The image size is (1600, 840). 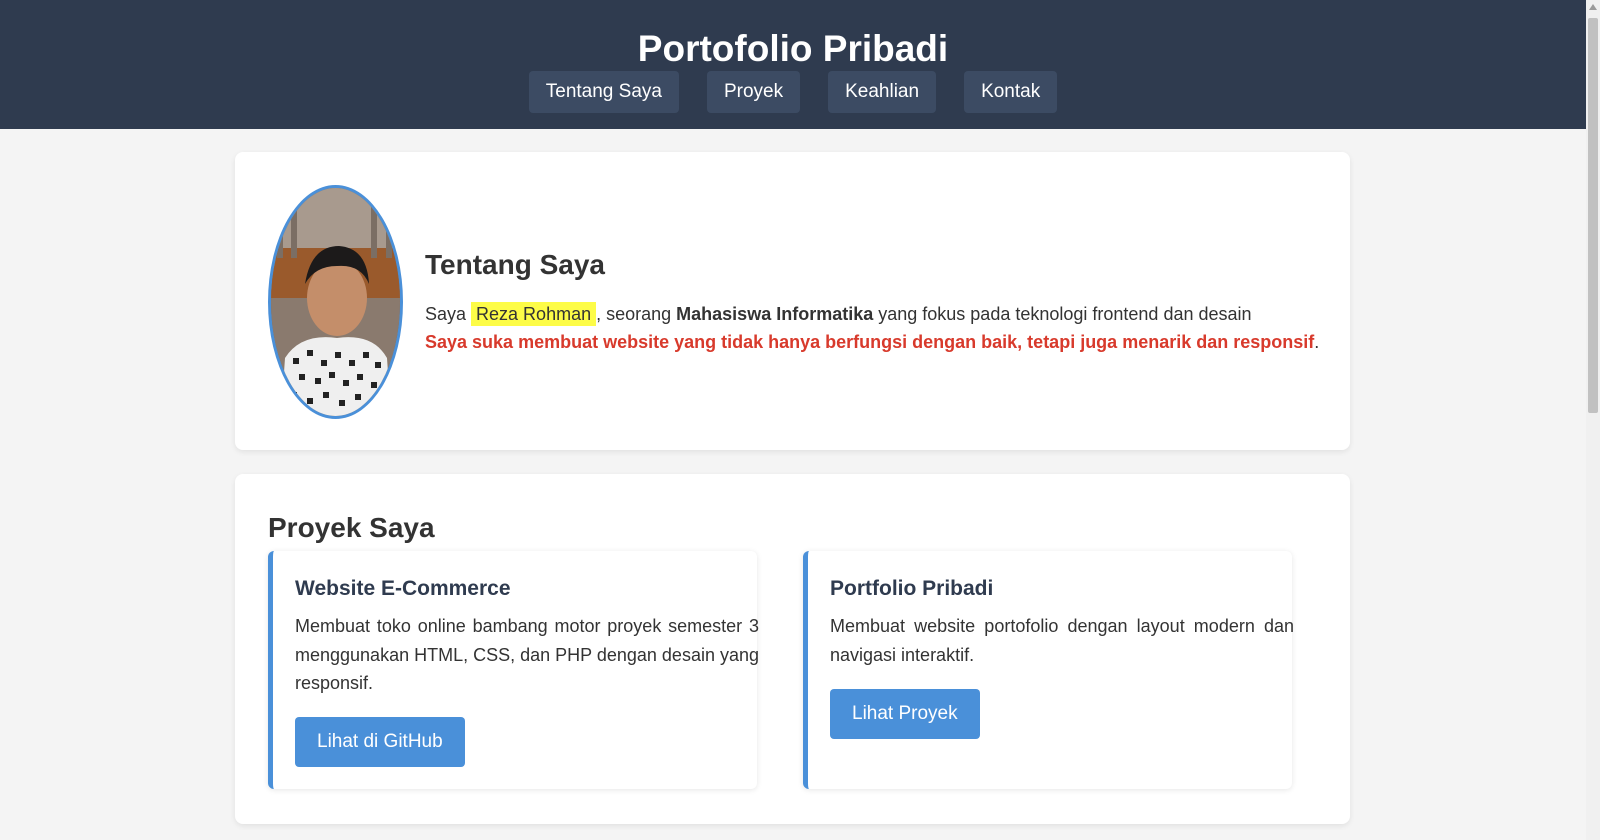 I want to click on project-title: Website E-Commerce, so click(x=403, y=588).